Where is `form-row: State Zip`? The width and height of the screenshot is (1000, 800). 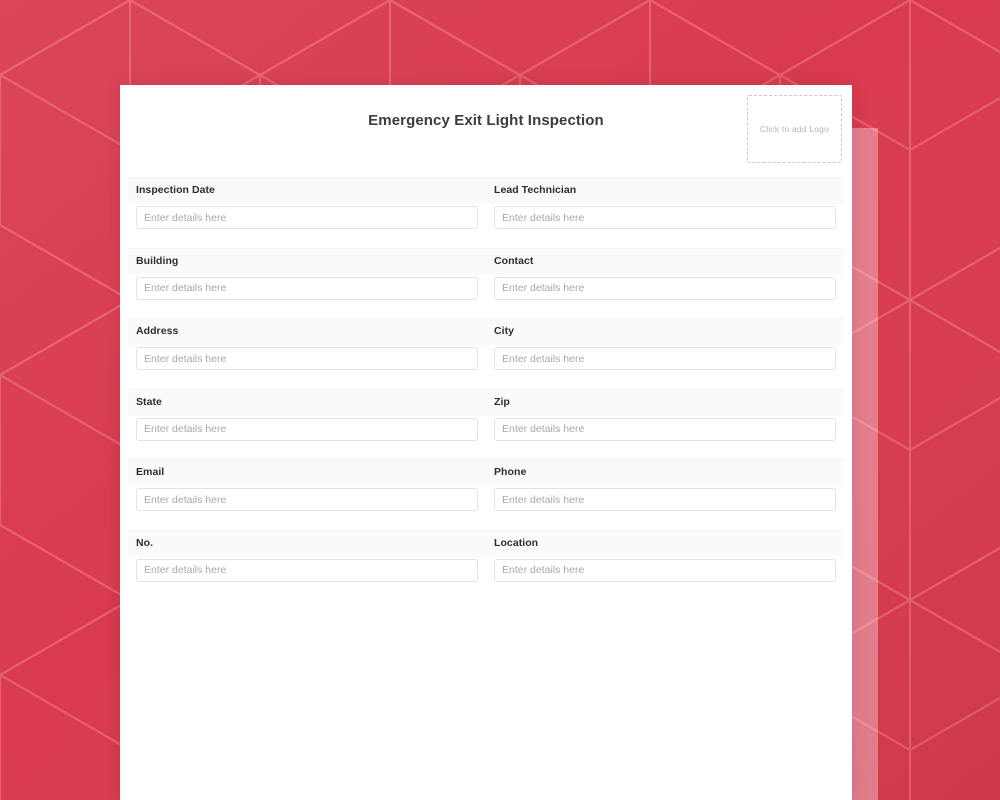
form-row: State Zip is located at coordinates (486, 424).